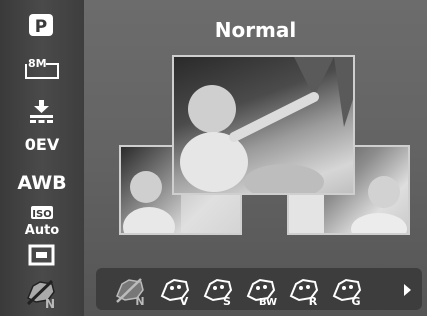 Image resolution: width=427 pixels, height=316 pixels. I want to click on effect-sepia-label: S, so click(227, 300).